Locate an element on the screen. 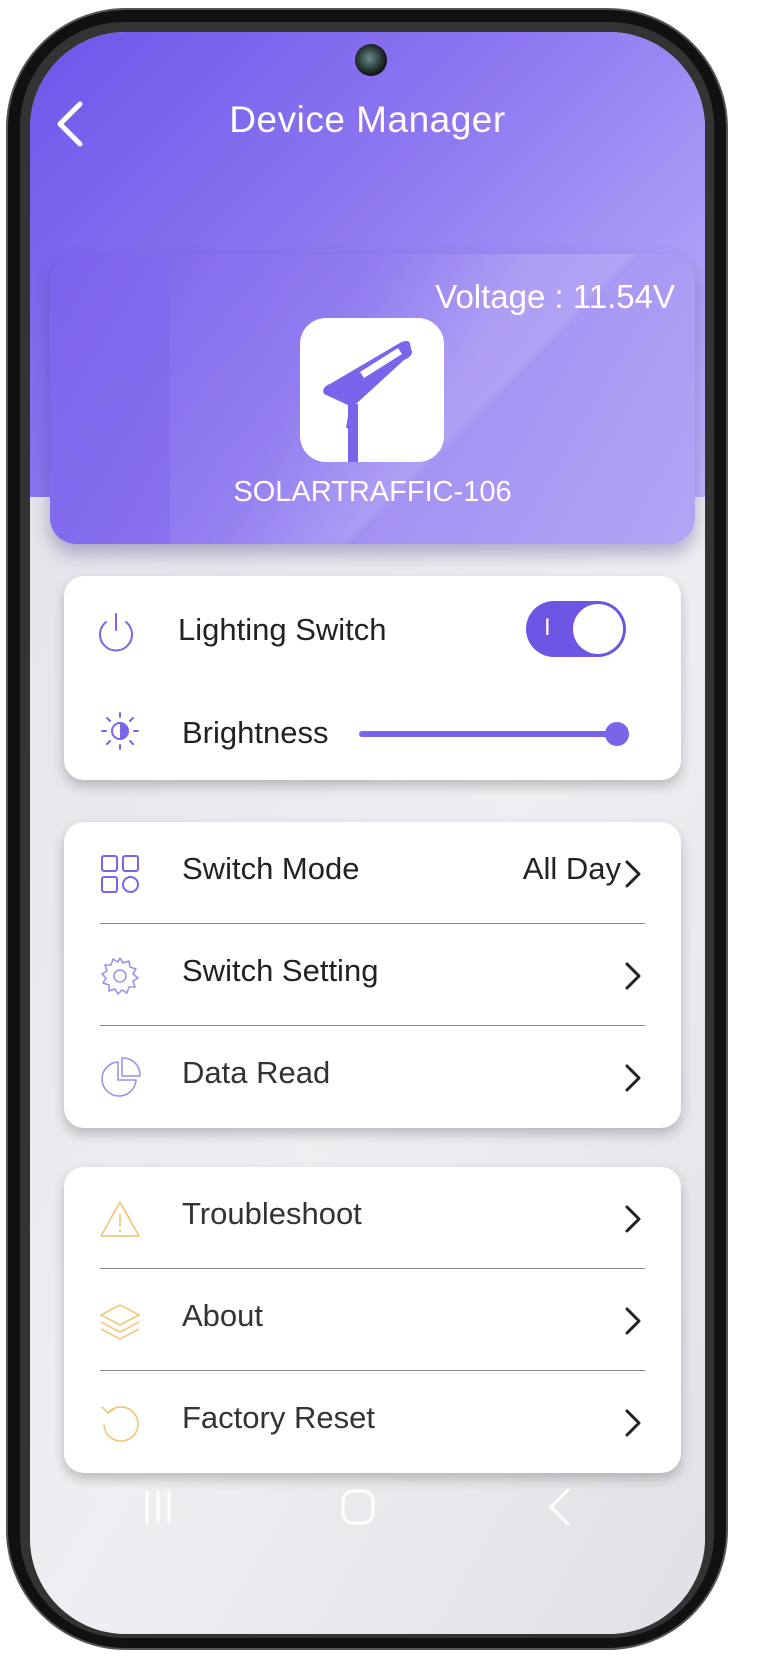  menu-item-switch-mode: Switch Mode All Day is located at coordinates (372, 873).